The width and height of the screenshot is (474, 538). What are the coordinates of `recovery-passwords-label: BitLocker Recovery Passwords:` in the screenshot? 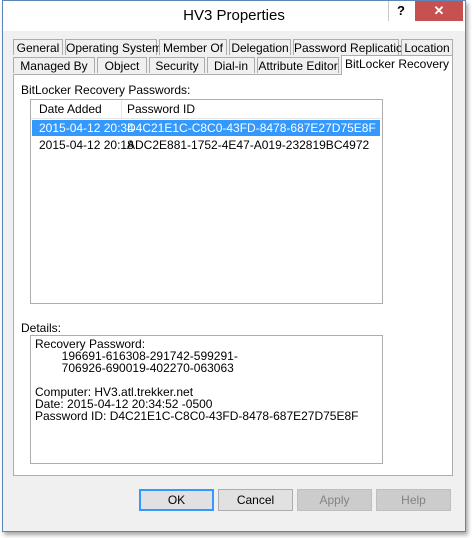 It's located at (106, 90).